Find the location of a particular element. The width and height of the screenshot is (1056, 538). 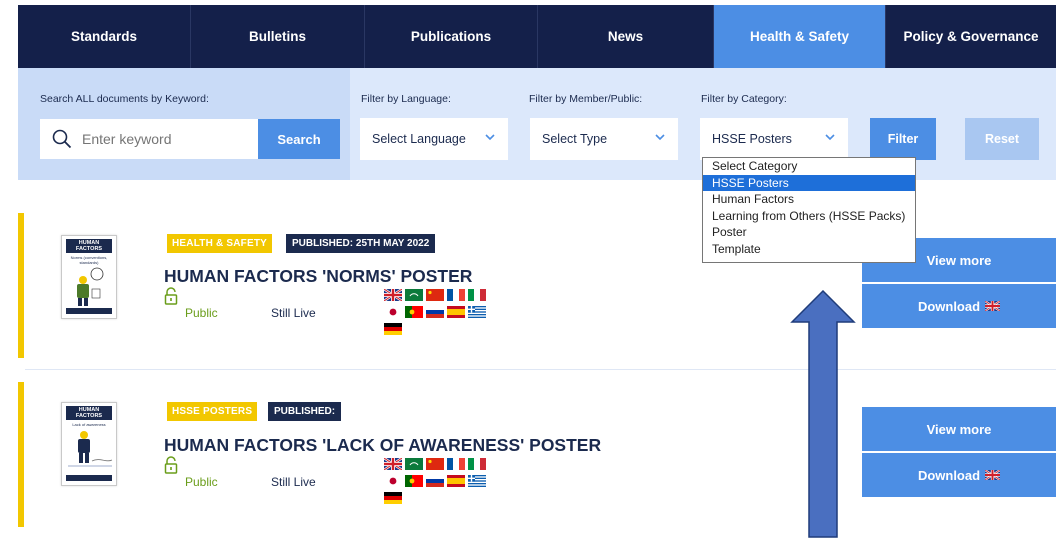

category-badge: Health & Safety is located at coordinates (220, 243).